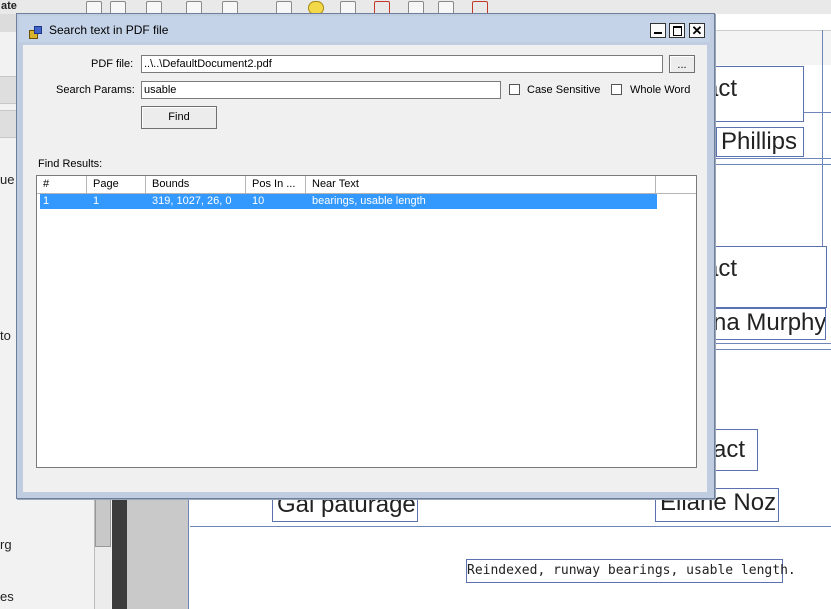  Describe the element at coordinates (96, 201) in the screenshot. I see `cell-page: 1` at that location.